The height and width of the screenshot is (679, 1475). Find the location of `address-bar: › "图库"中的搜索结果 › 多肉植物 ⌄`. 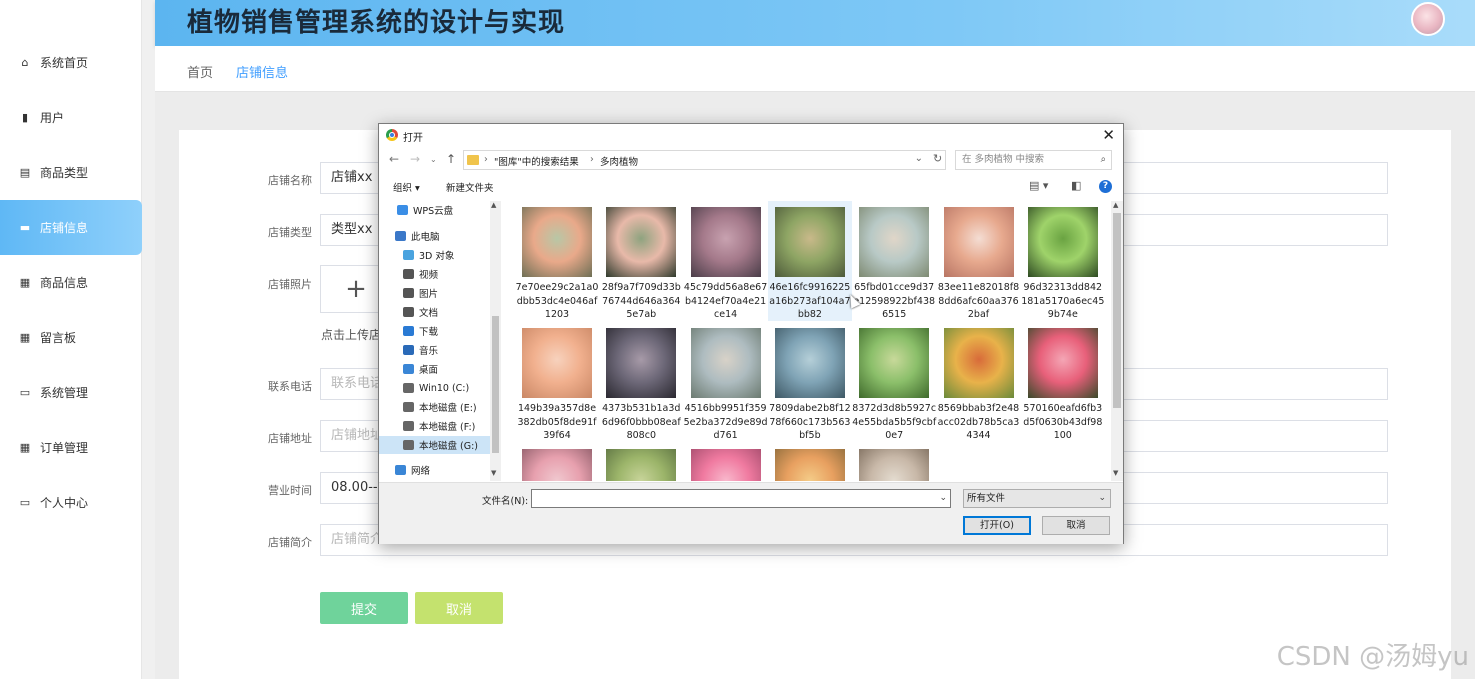

address-bar: › "图库"中的搜索结果 › 多肉植物 ⌄ is located at coordinates (704, 160).